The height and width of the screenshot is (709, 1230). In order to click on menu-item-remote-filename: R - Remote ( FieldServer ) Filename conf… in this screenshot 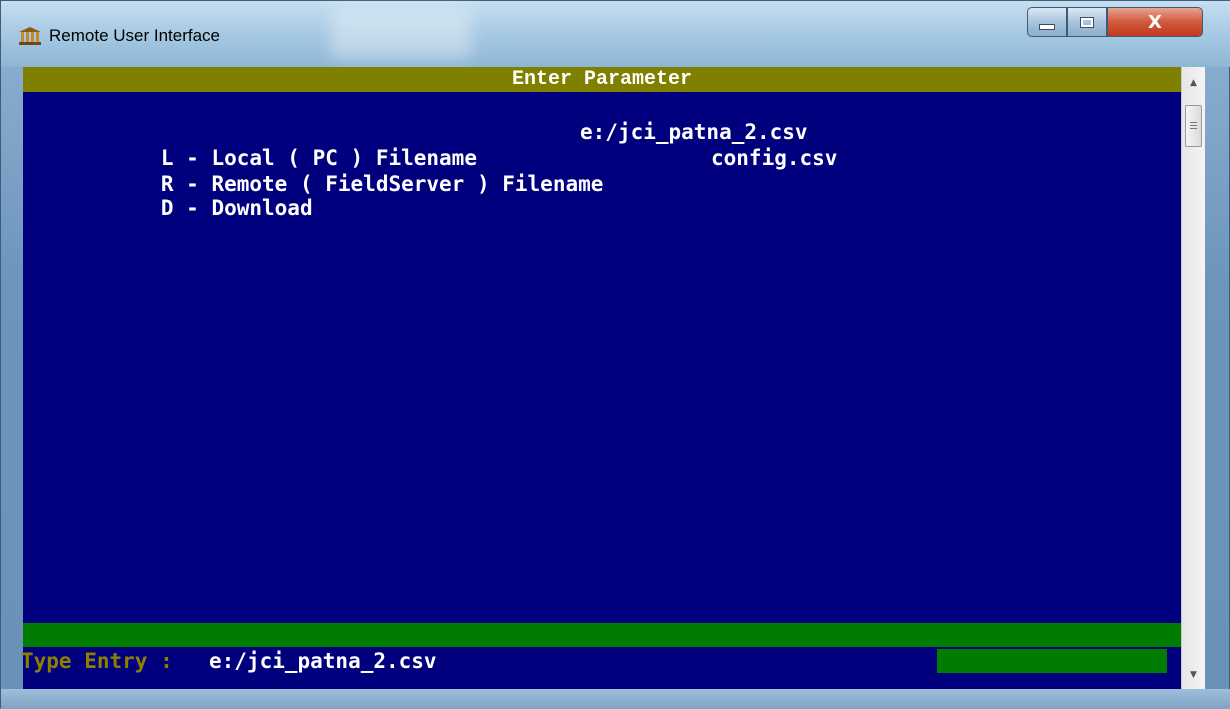, I will do `click(461, 170)`.